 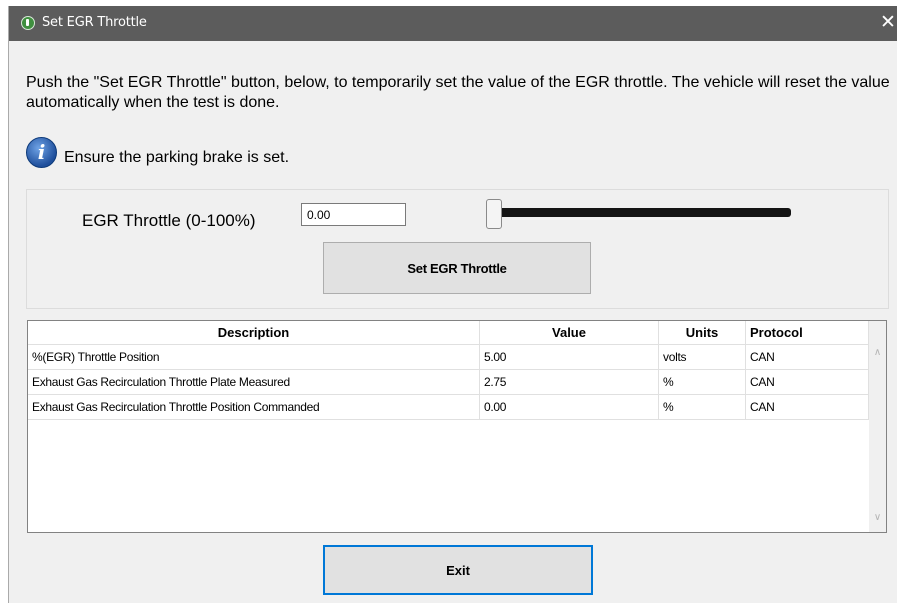 I want to click on column-header-protocol: Protocol, so click(x=807, y=332).